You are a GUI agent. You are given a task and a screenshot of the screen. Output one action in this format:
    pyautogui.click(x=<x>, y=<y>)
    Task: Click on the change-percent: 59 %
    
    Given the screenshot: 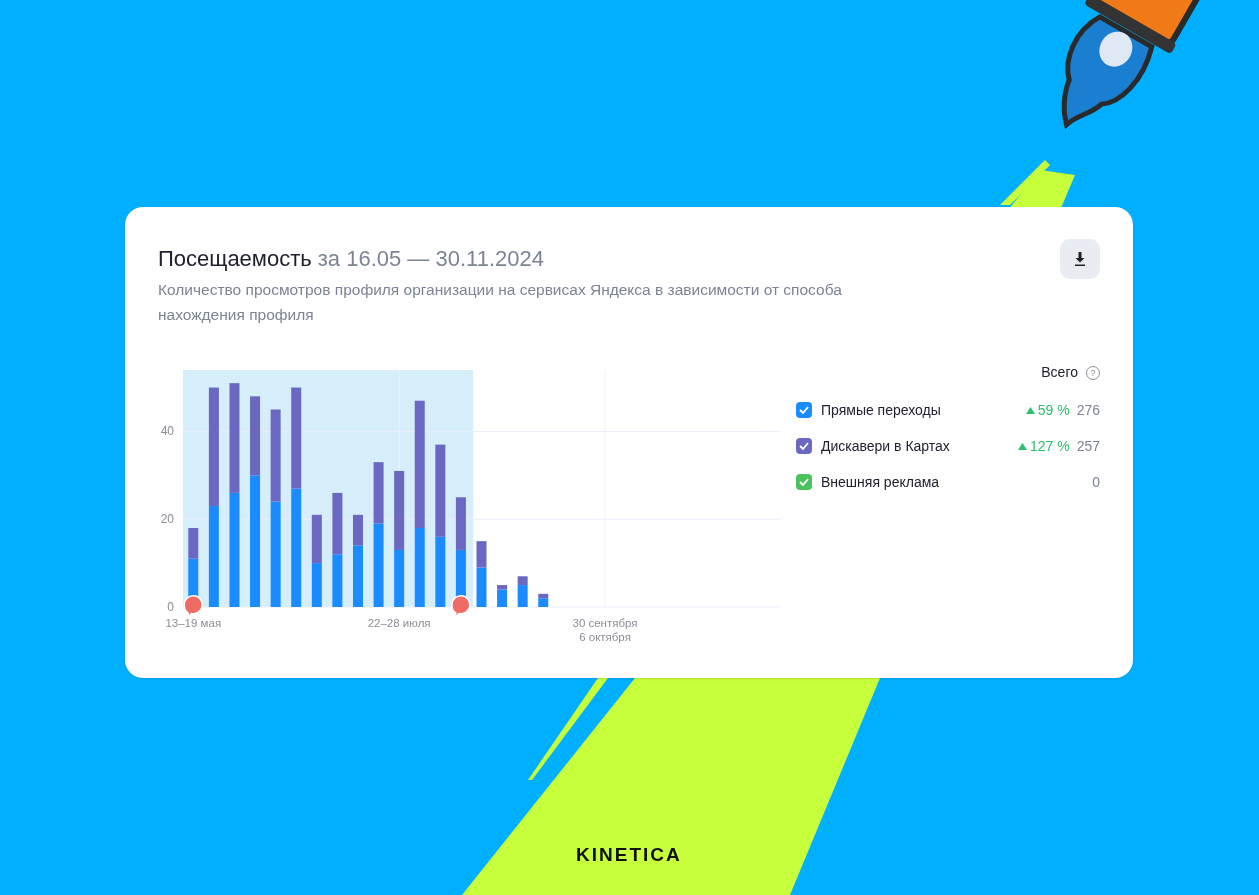 What is the action you would take?
    pyautogui.click(x=1053, y=410)
    